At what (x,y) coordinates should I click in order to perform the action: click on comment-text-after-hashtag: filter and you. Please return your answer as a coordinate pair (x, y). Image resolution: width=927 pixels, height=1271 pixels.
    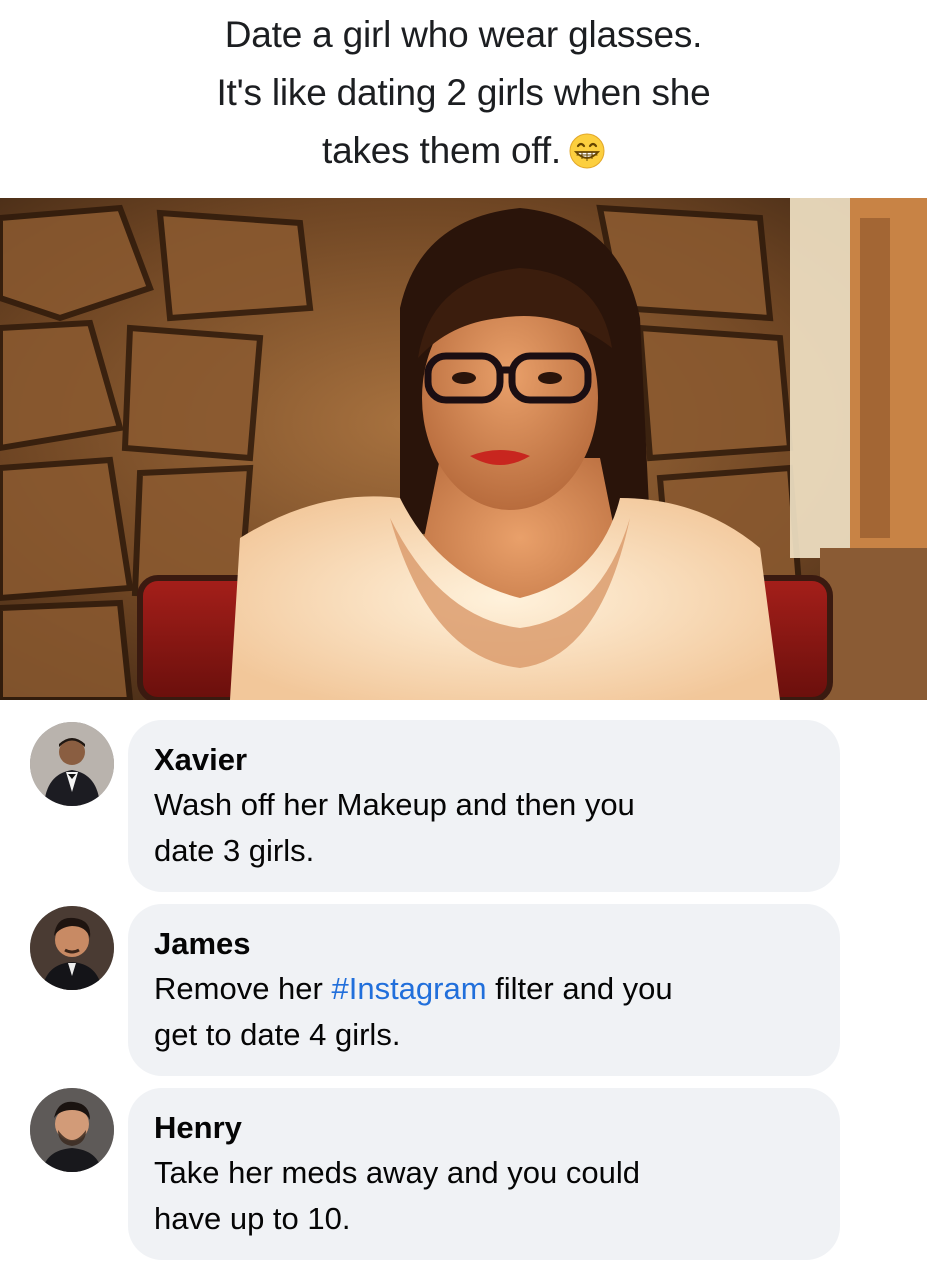
    Looking at the image, I should click on (579, 988).